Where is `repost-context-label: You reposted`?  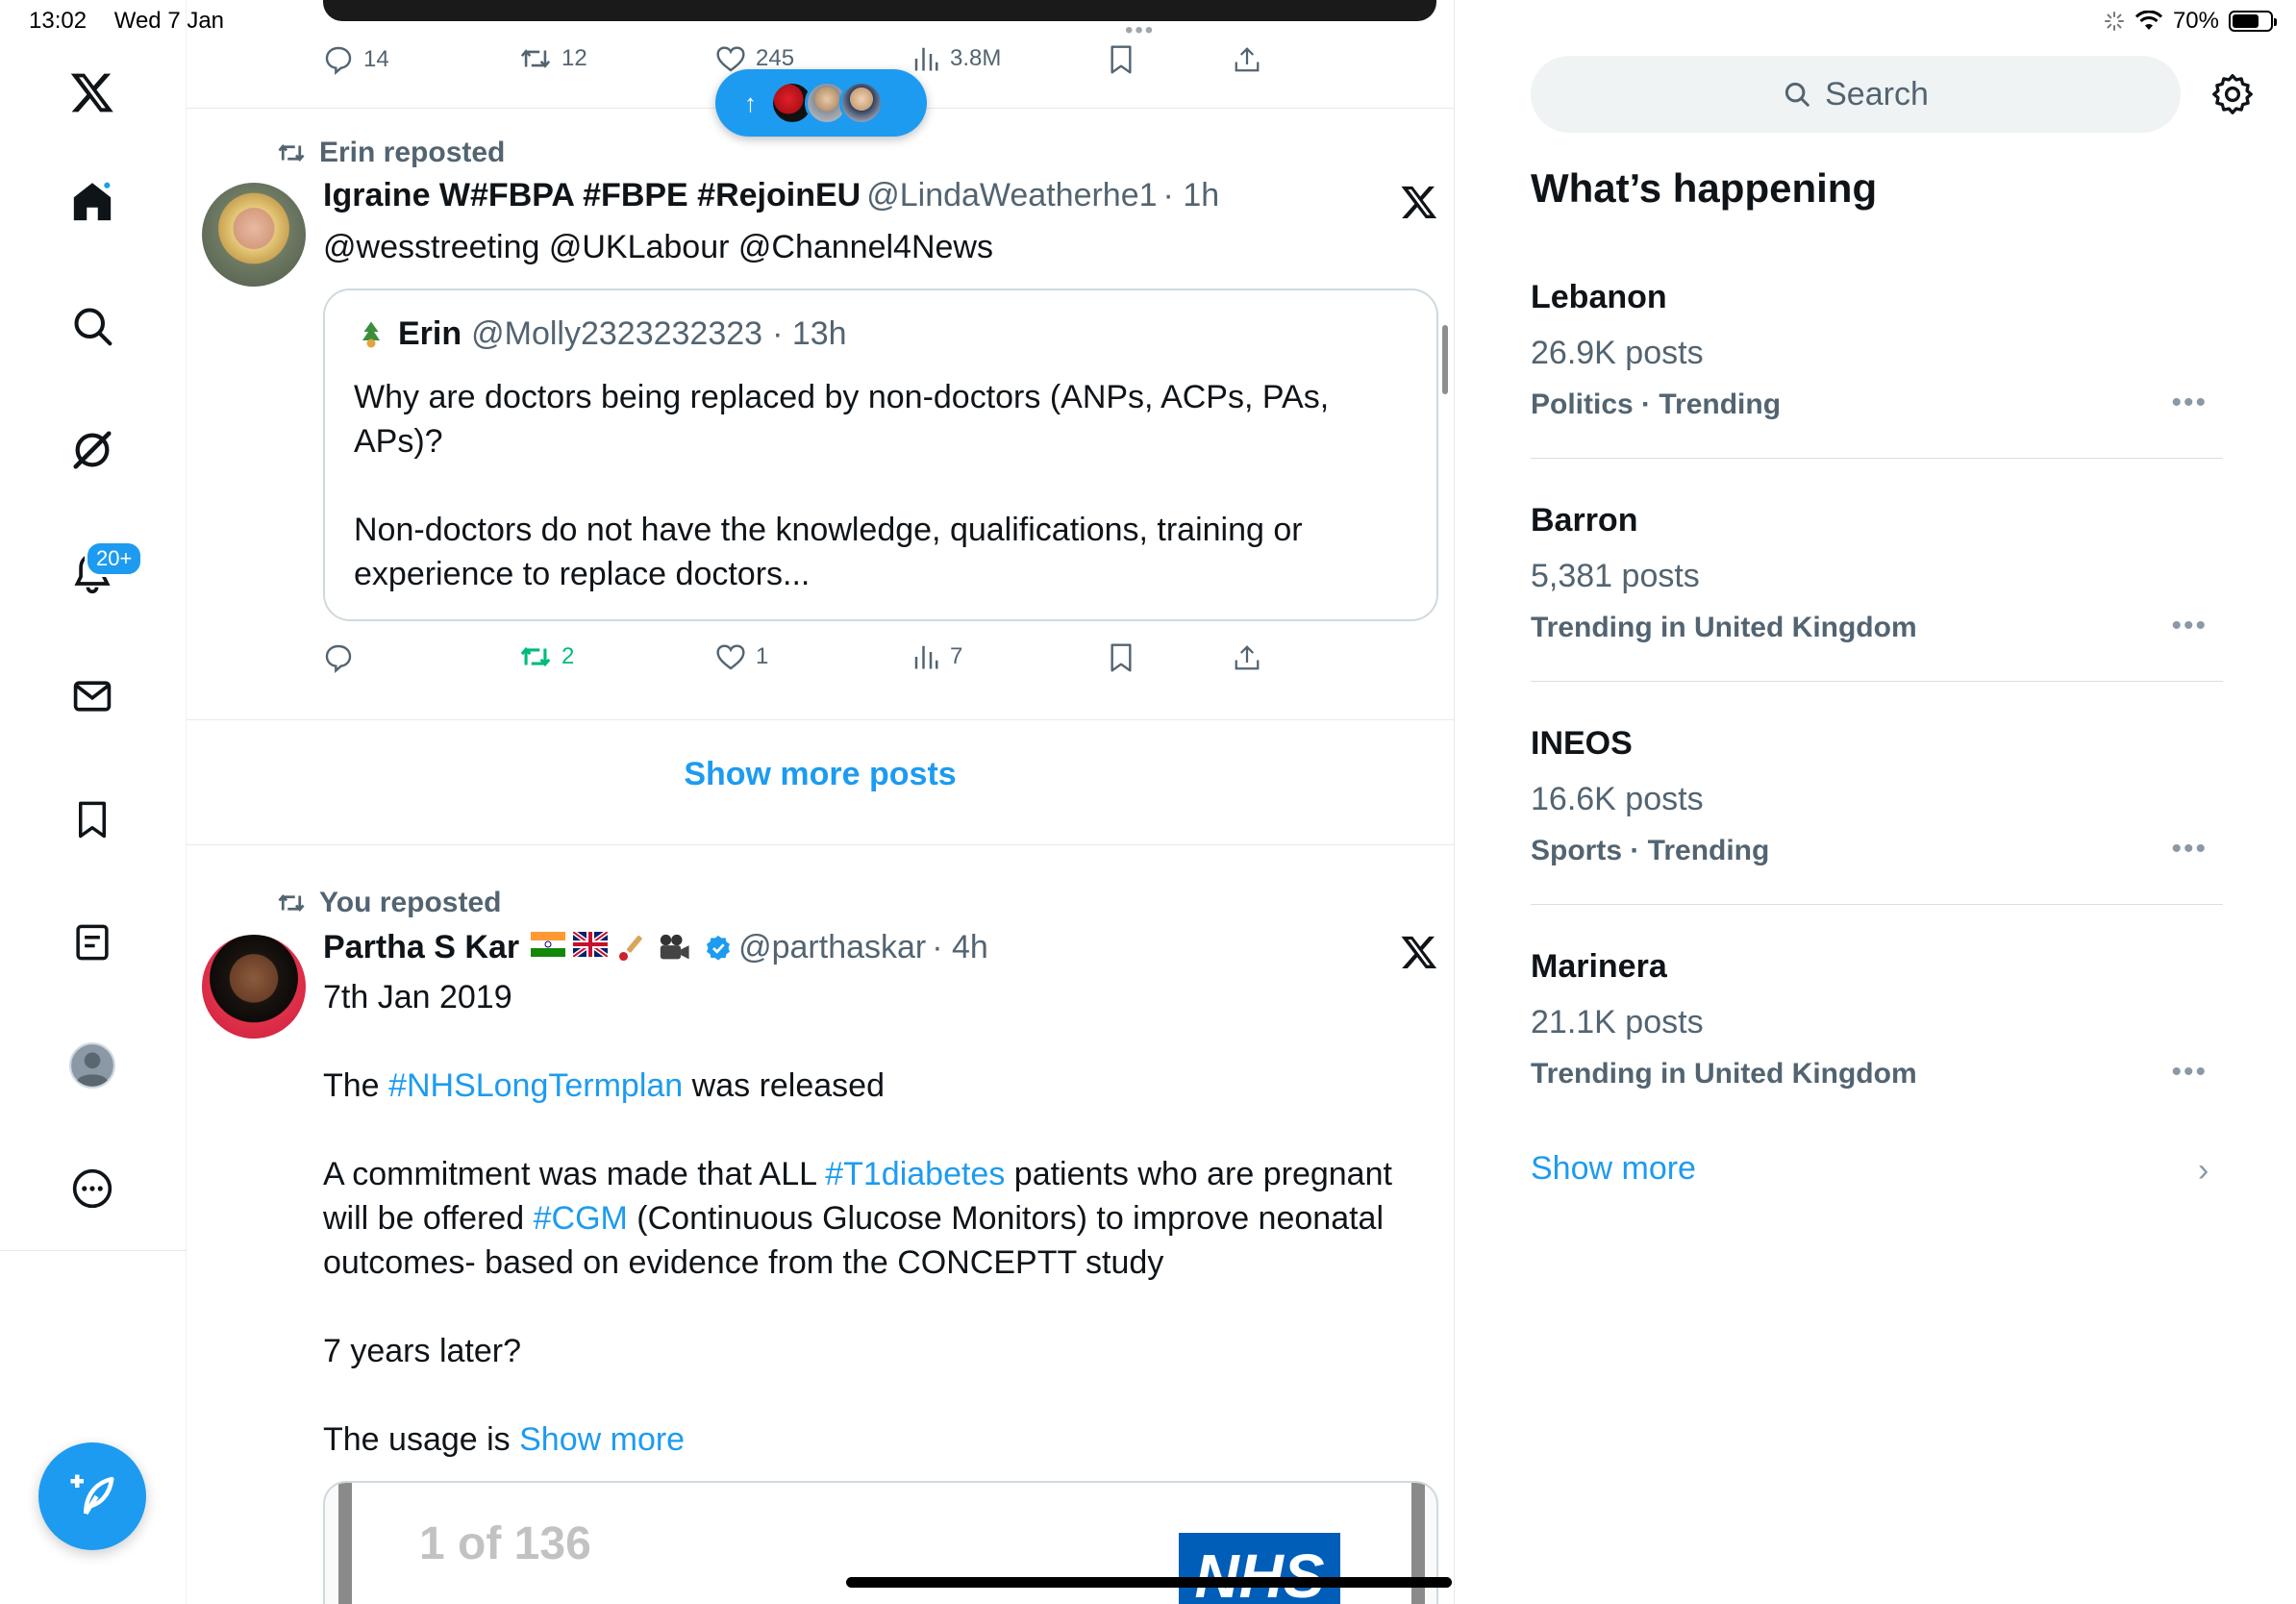
repost-context-label: You reposted is located at coordinates (410, 902).